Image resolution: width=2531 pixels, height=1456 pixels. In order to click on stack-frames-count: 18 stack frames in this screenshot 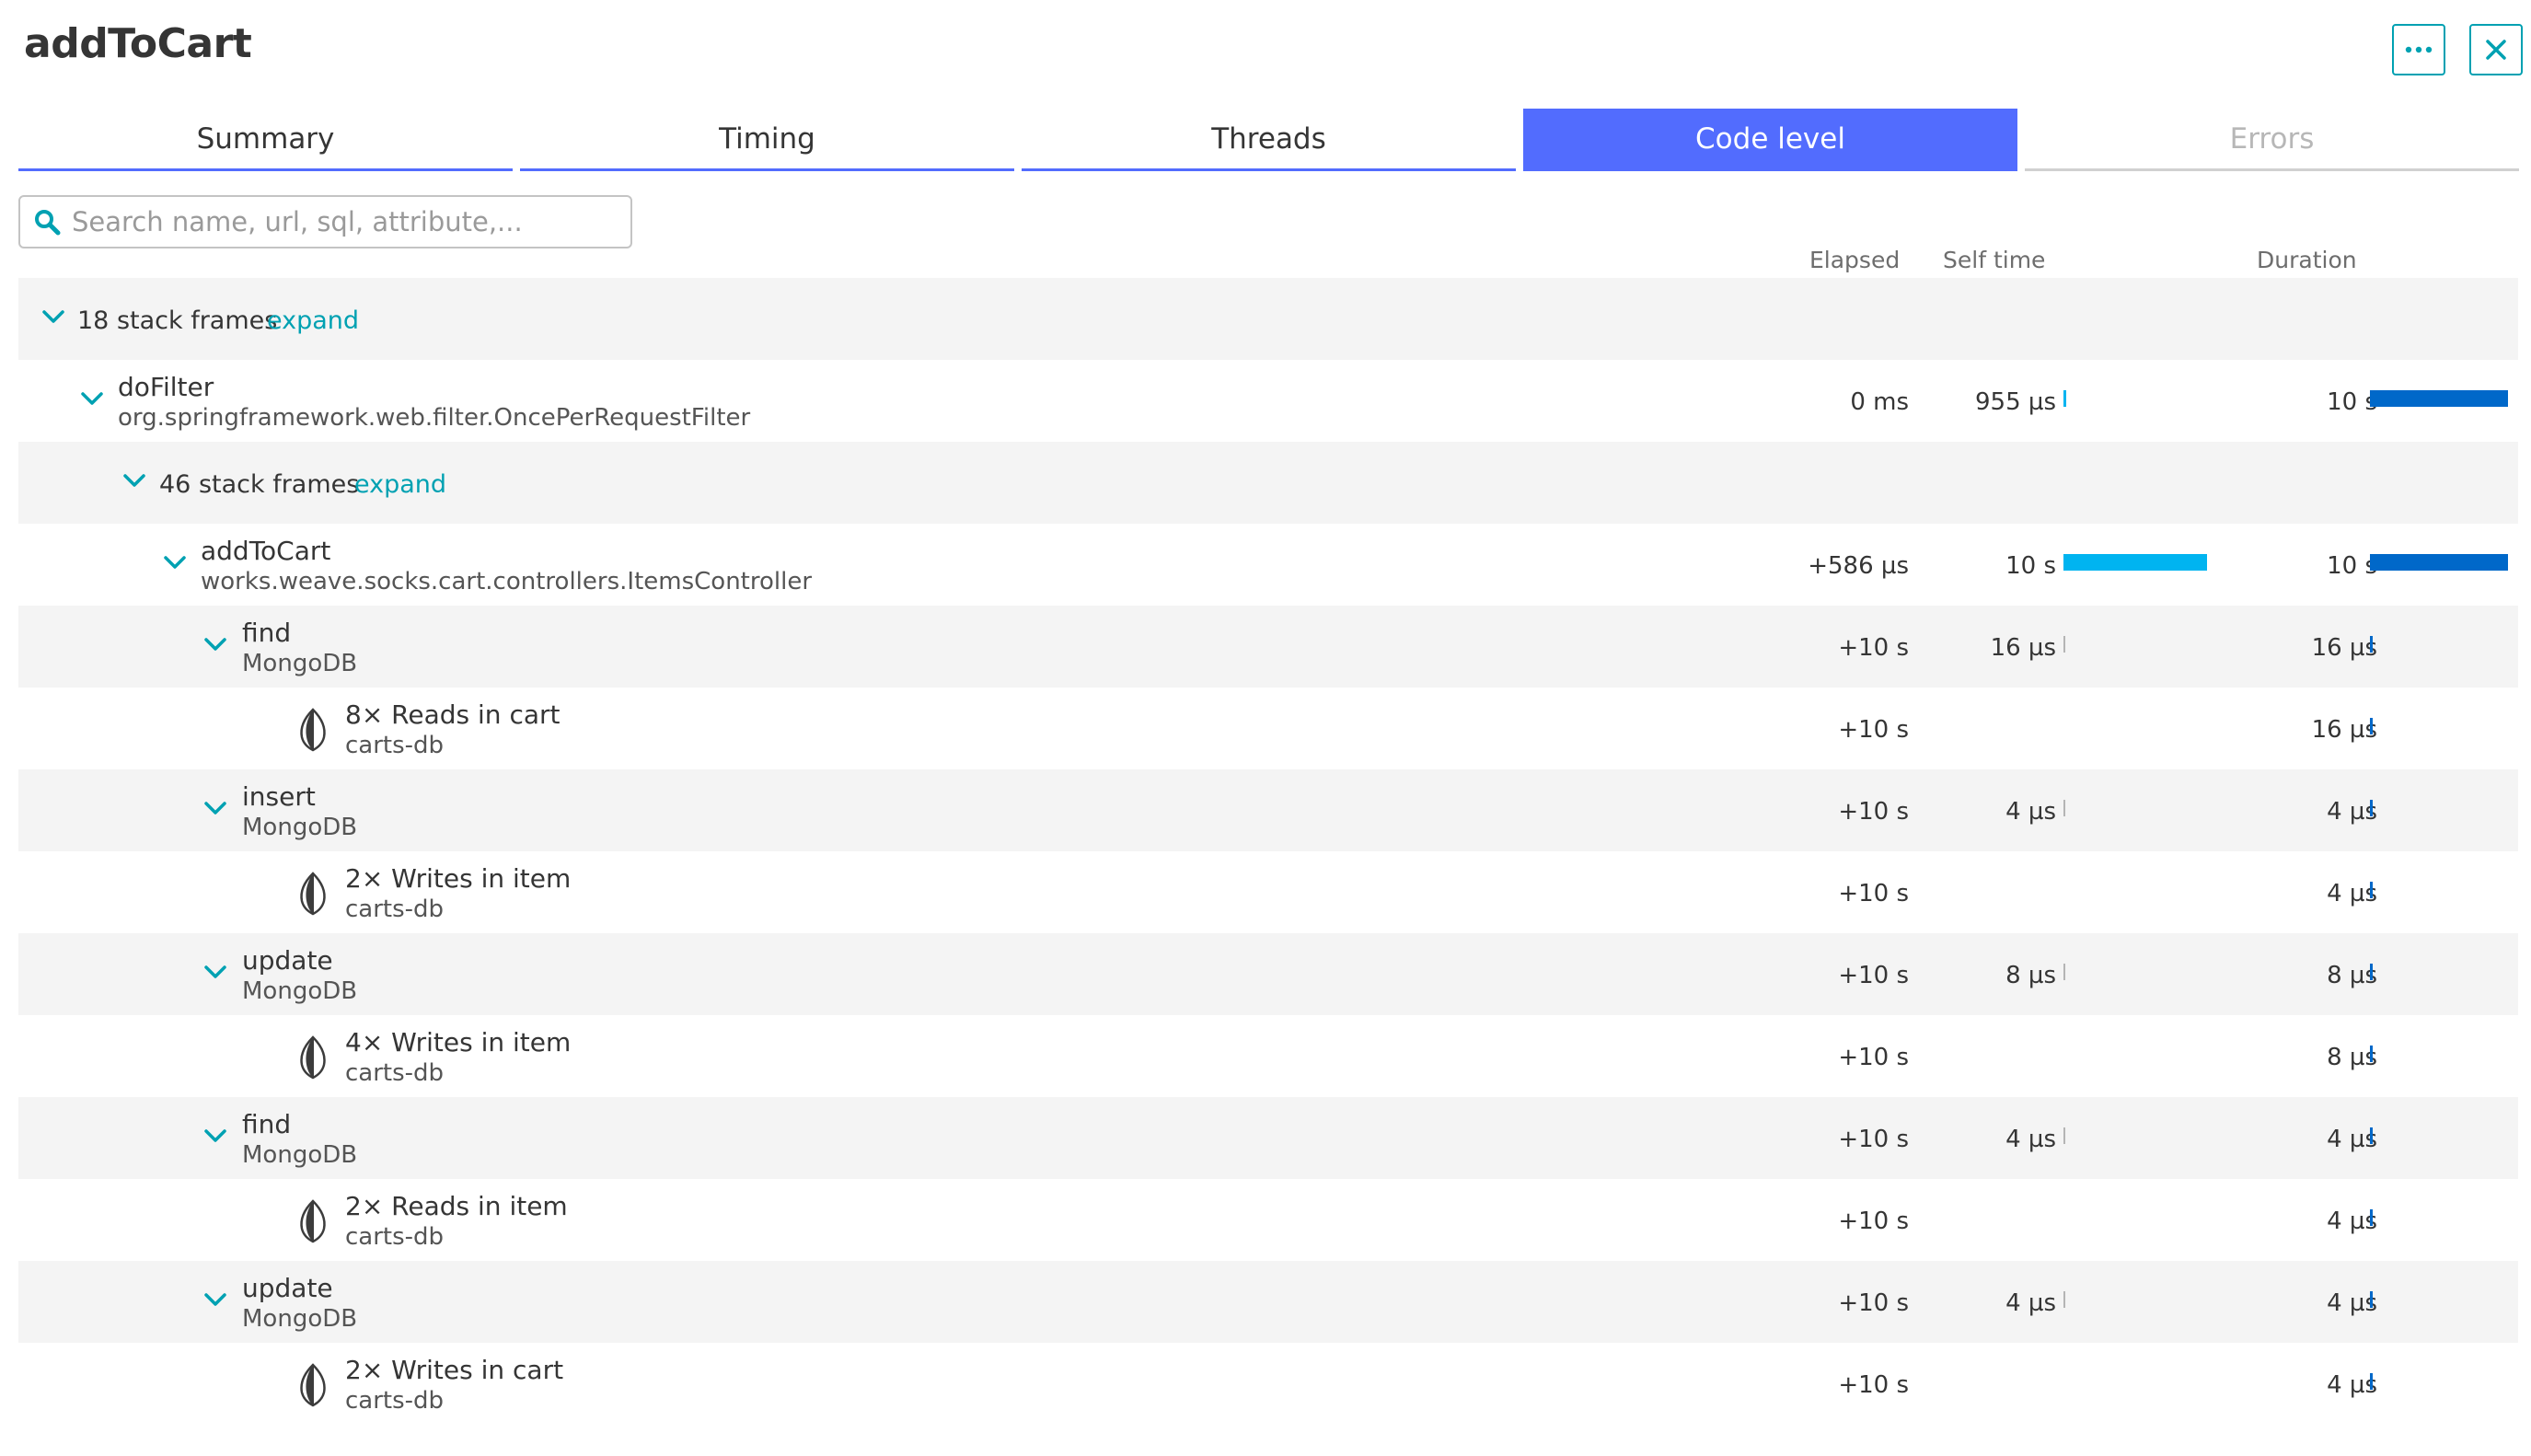, I will do `click(178, 320)`.